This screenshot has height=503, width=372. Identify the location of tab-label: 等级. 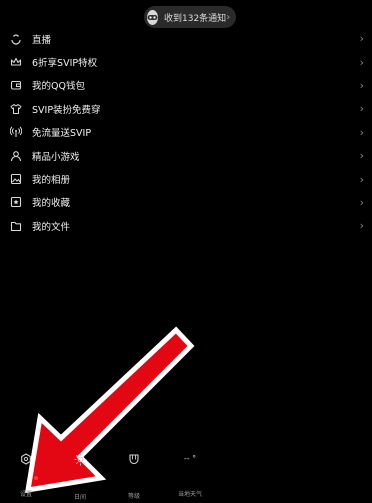
(133, 496).